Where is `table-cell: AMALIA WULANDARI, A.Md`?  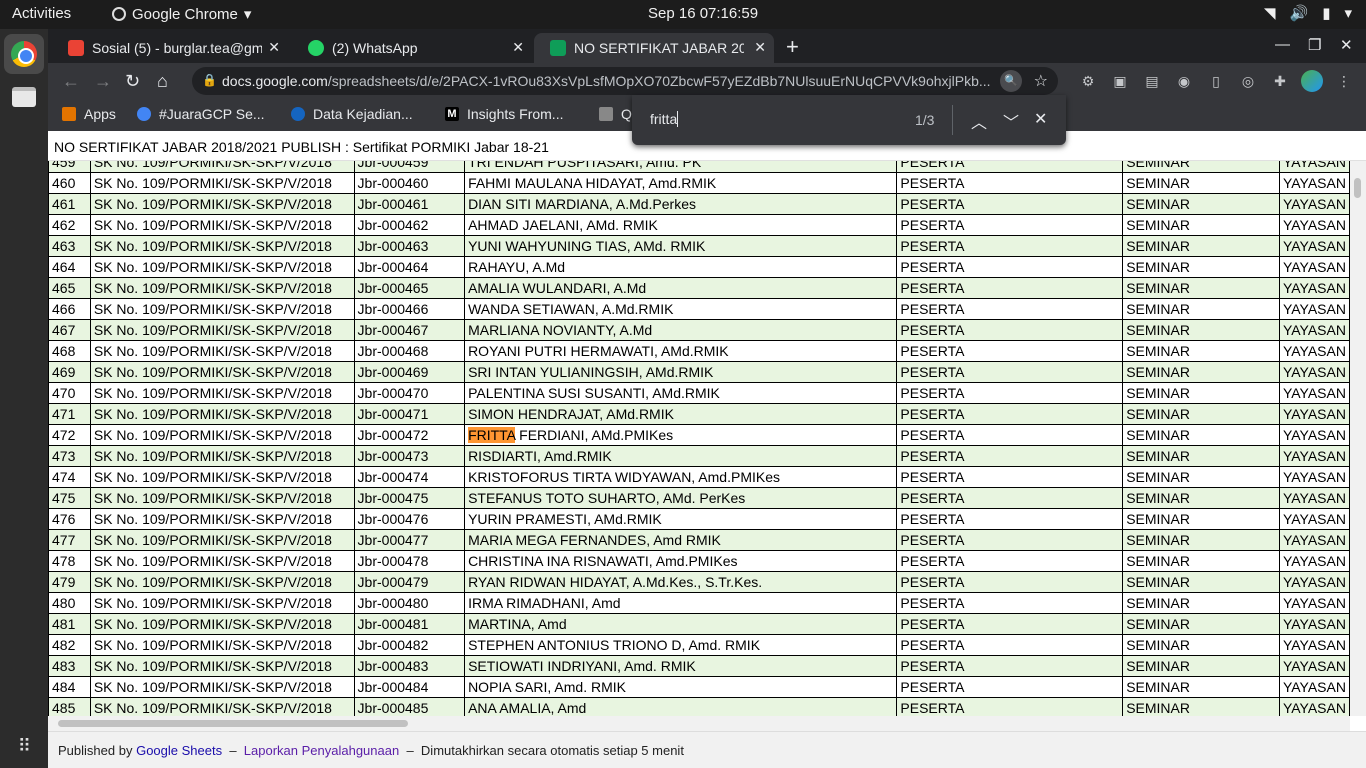
table-cell: AMALIA WULANDARI, A.Md is located at coordinates (681, 288).